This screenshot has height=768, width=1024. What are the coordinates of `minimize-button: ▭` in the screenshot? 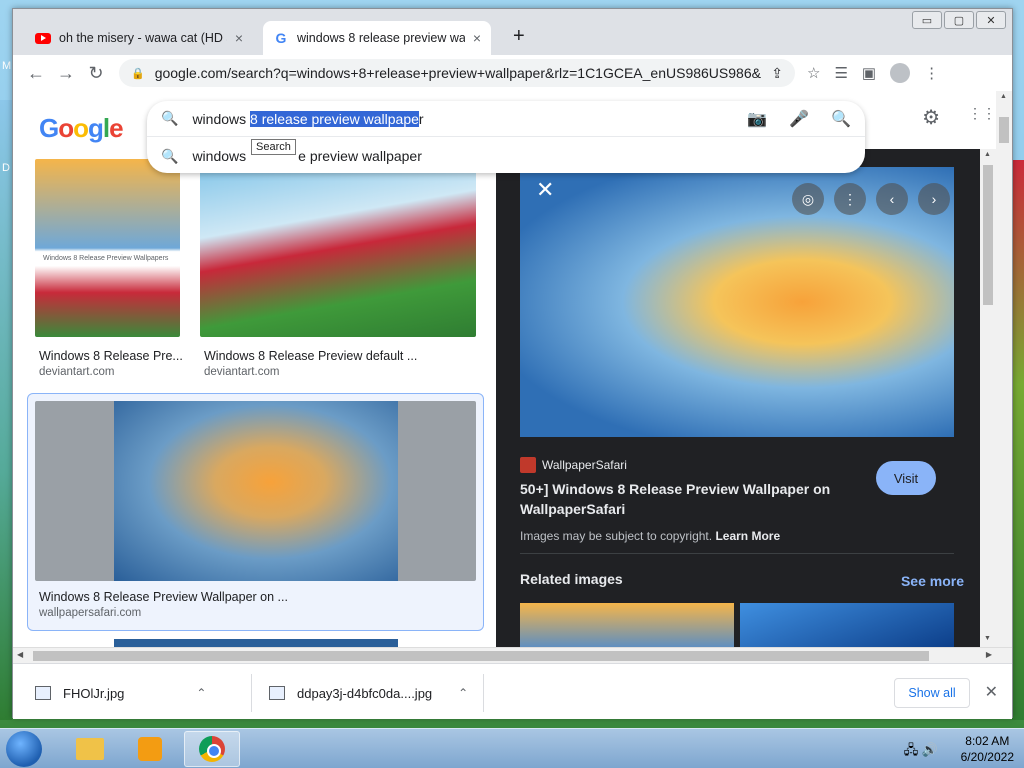 It's located at (927, 20).